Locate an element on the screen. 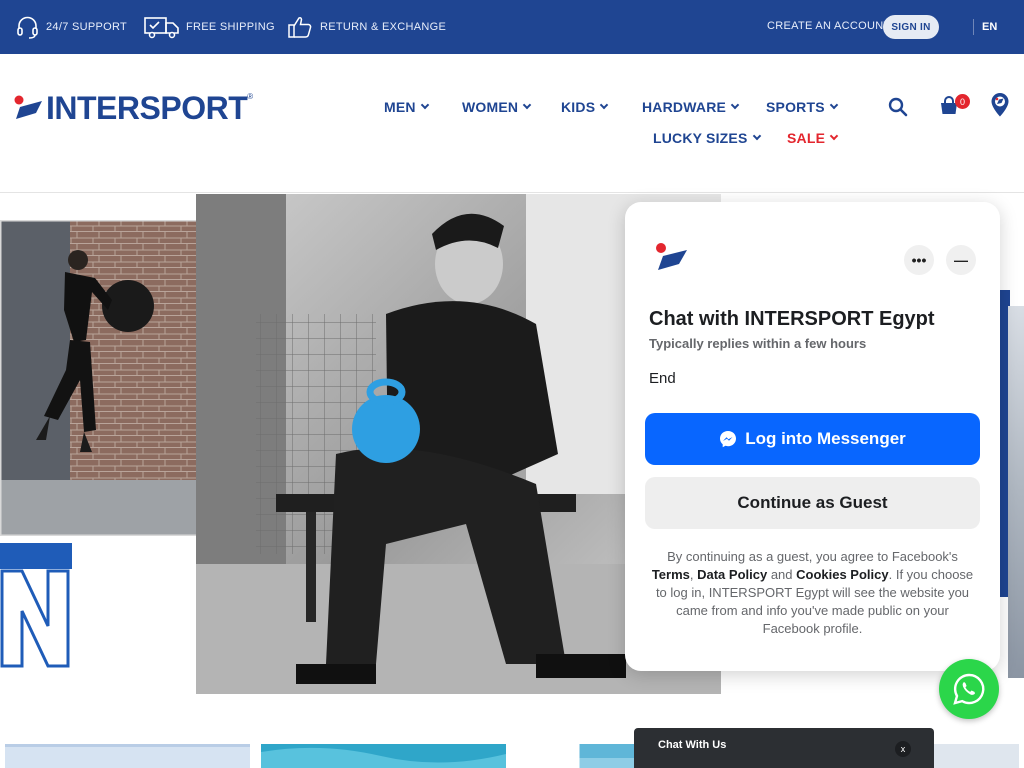 The height and width of the screenshot is (768, 1024). cart-count-badge: 0 is located at coordinates (962, 101).